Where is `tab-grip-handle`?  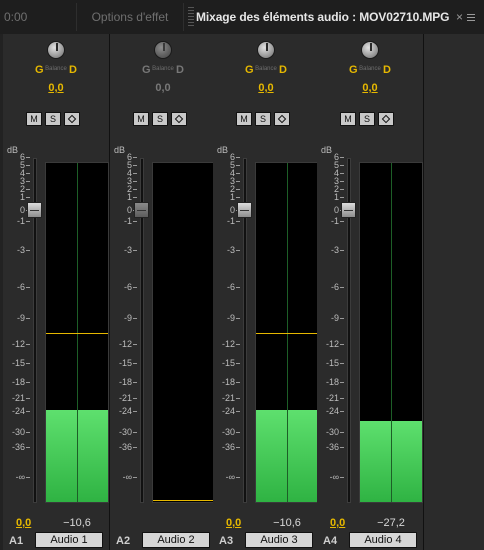
tab-grip-handle is located at coordinates (191, 17).